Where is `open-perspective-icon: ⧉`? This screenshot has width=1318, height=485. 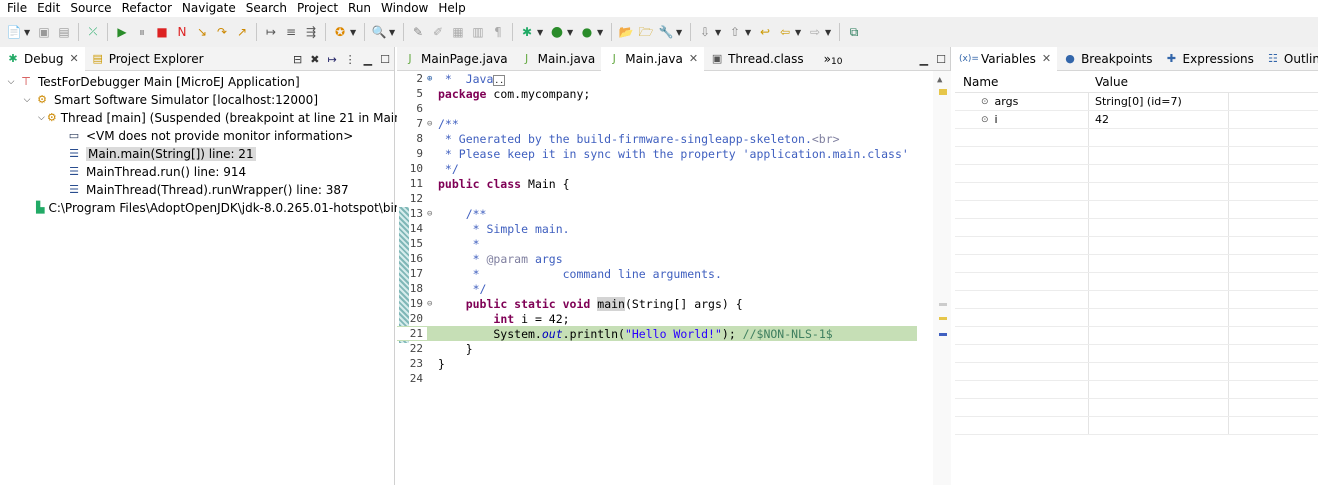 open-perspective-icon: ⧉ is located at coordinates (854, 32).